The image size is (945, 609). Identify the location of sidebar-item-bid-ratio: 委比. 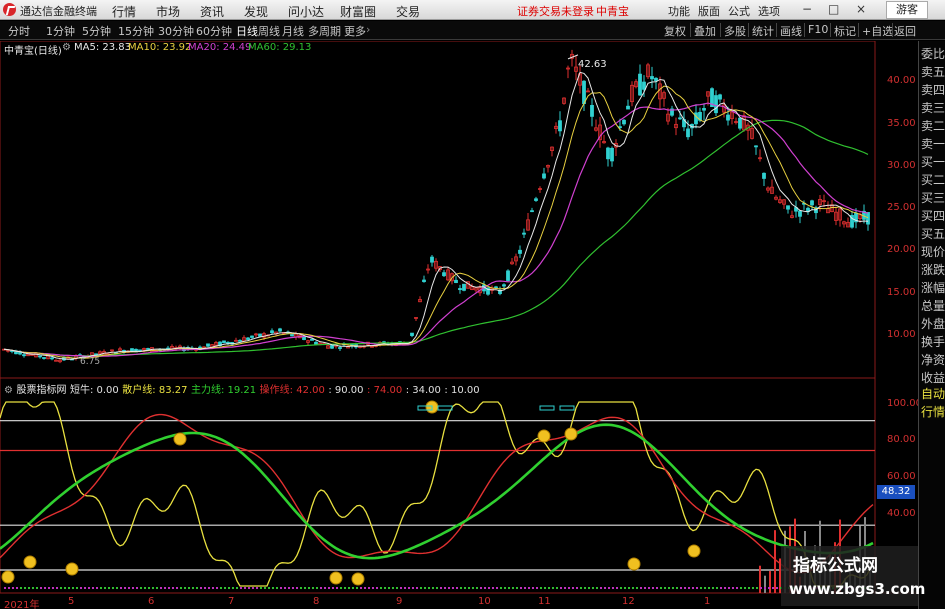
(933, 53).